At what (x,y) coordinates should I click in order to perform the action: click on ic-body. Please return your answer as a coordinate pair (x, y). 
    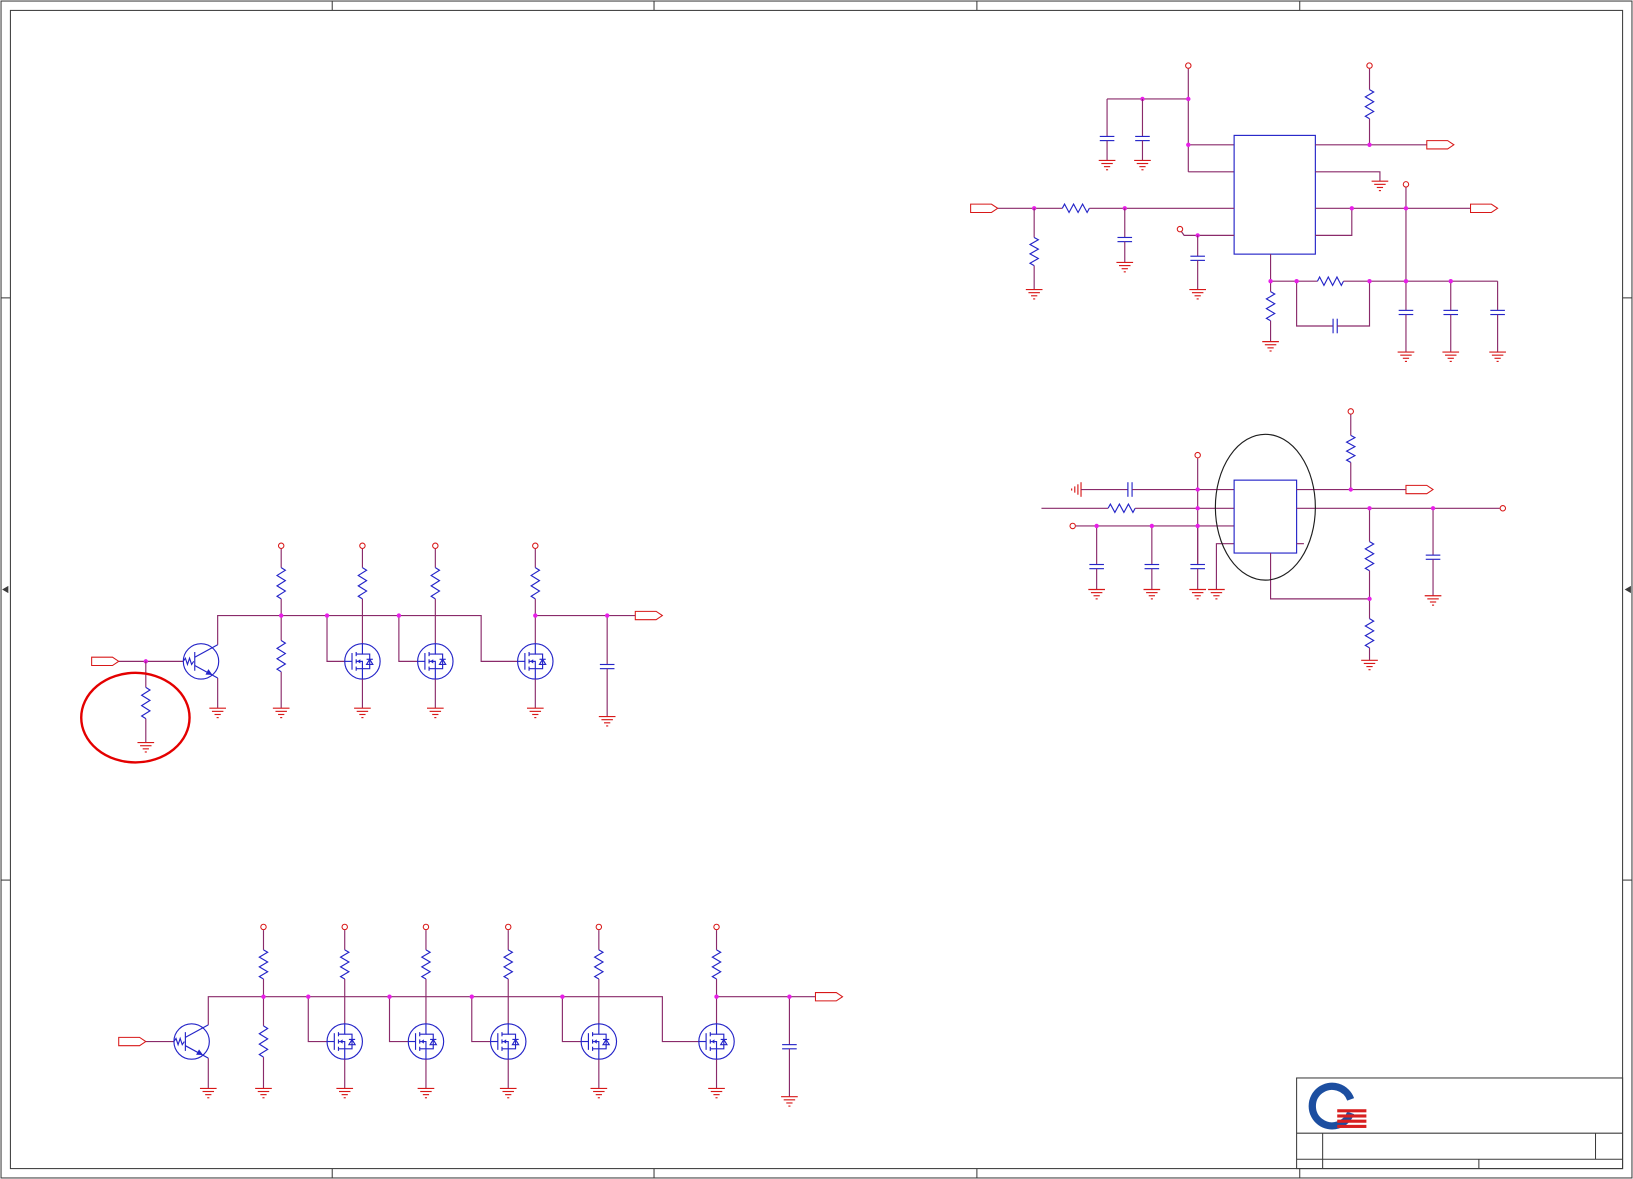
    Looking at the image, I should click on (1265, 516).